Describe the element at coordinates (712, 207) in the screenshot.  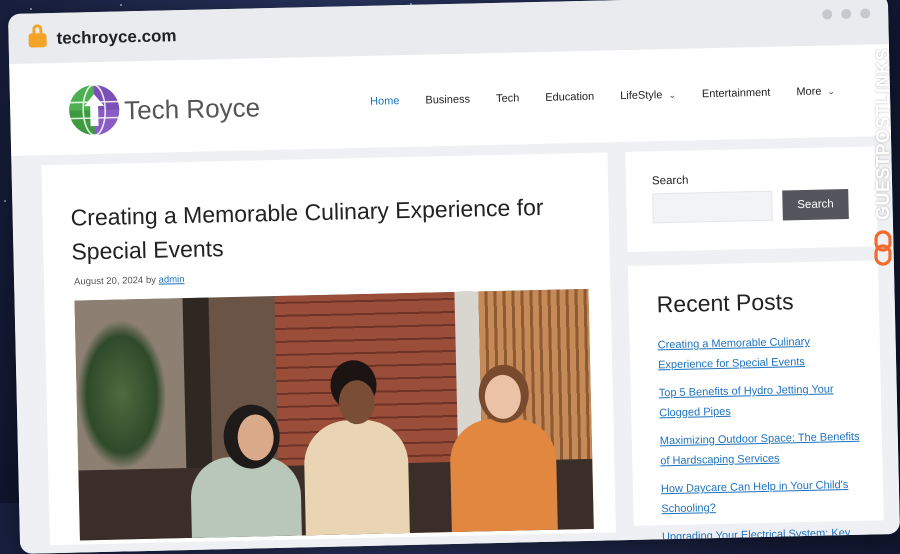
I see `search-input` at that location.